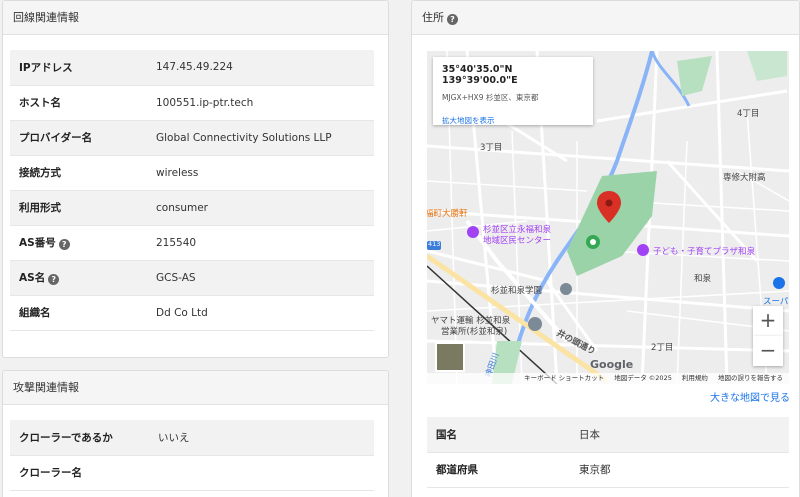 This screenshot has width=800, height=497. I want to click on address-title-text: 住所, so click(433, 17).